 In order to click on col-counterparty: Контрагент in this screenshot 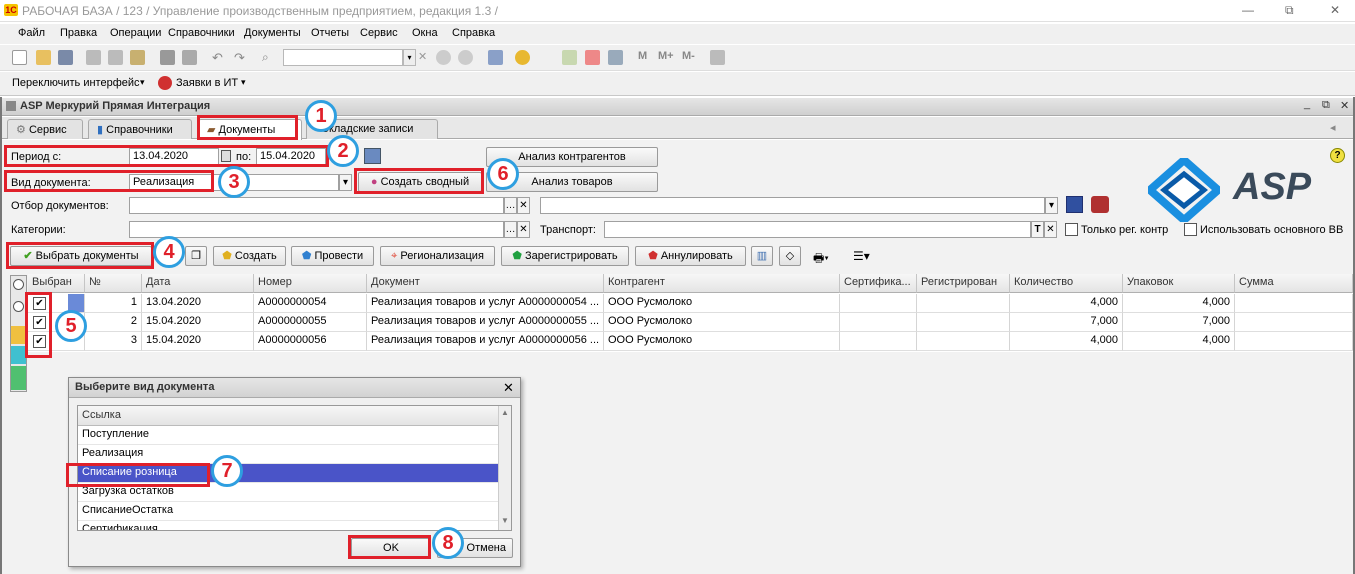, I will do `click(722, 283)`.